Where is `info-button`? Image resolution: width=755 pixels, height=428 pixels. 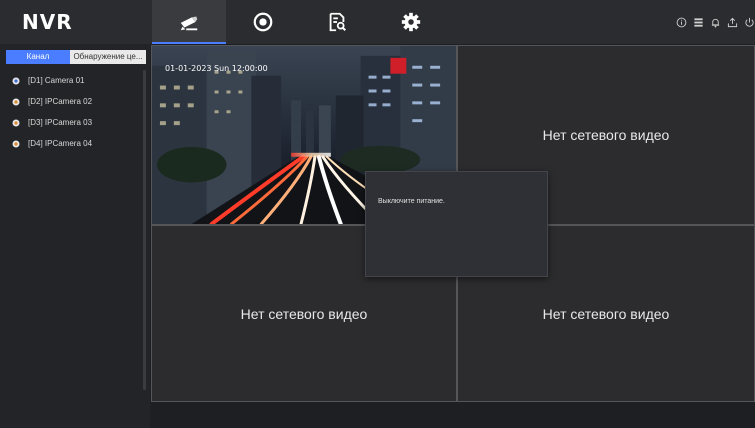 info-button is located at coordinates (681, 22).